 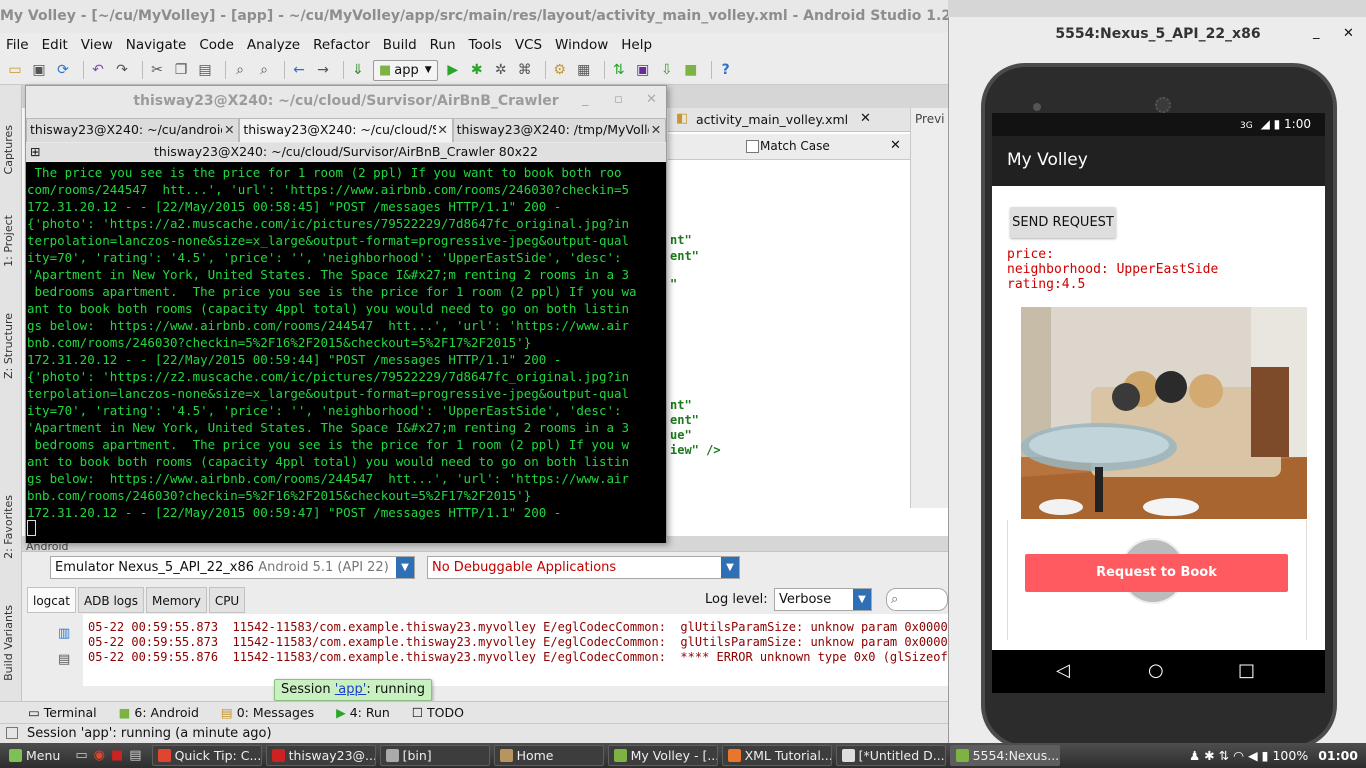 What do you see at coordinates (8, 149) in the screenshot?
I see `tab-captures: Captures` at bounding box center [8, 149].